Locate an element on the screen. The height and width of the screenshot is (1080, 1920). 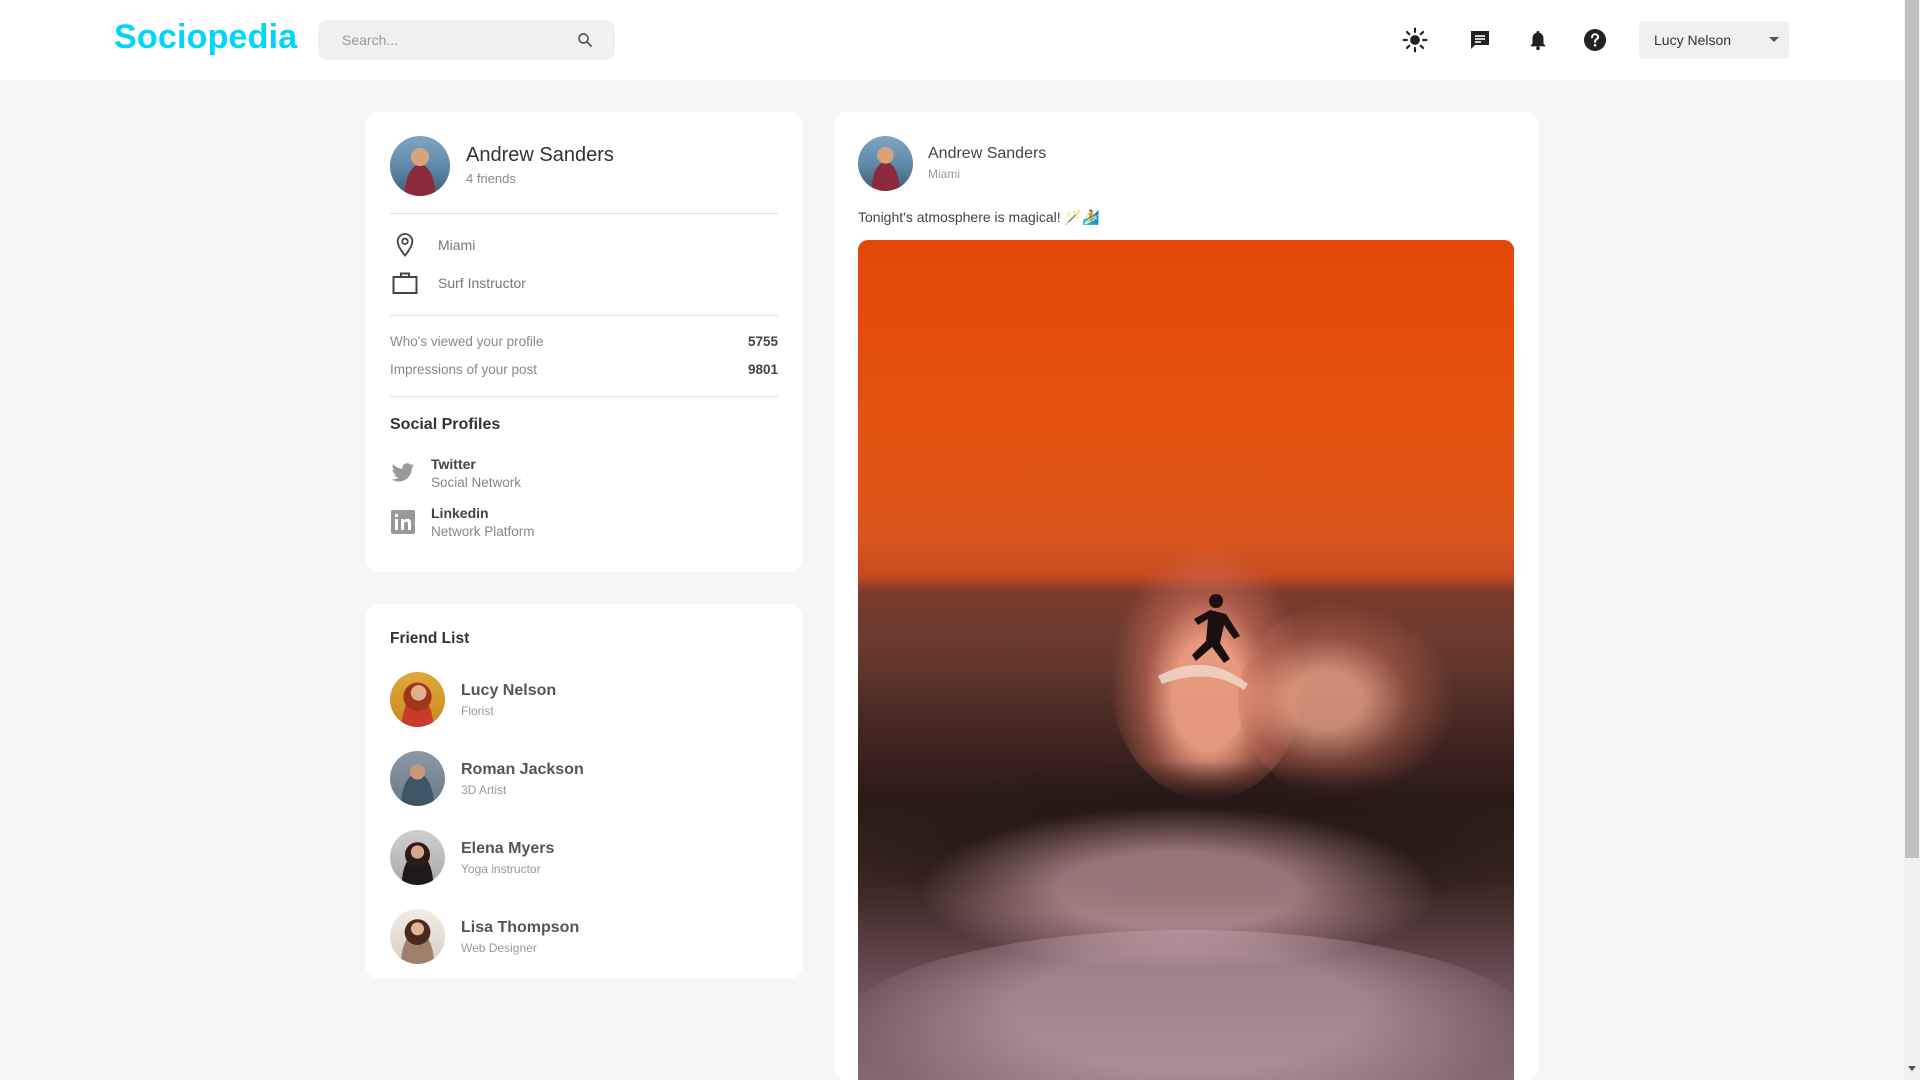
social-desc: Social Network is located at coordinates (476, 482).